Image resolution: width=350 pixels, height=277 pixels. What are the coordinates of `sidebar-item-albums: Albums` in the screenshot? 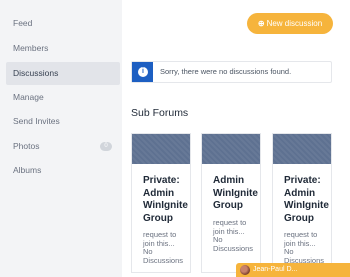 It's located at (63, 170).